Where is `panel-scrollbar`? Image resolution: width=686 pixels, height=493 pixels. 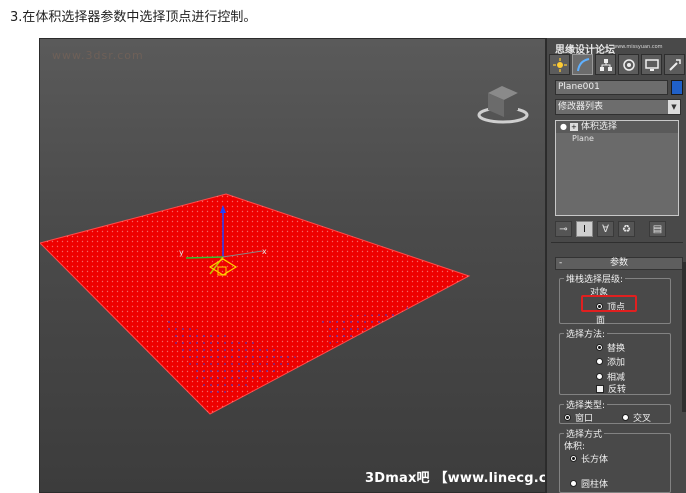 panel-scrollbar is located at coordinates (684, 337).